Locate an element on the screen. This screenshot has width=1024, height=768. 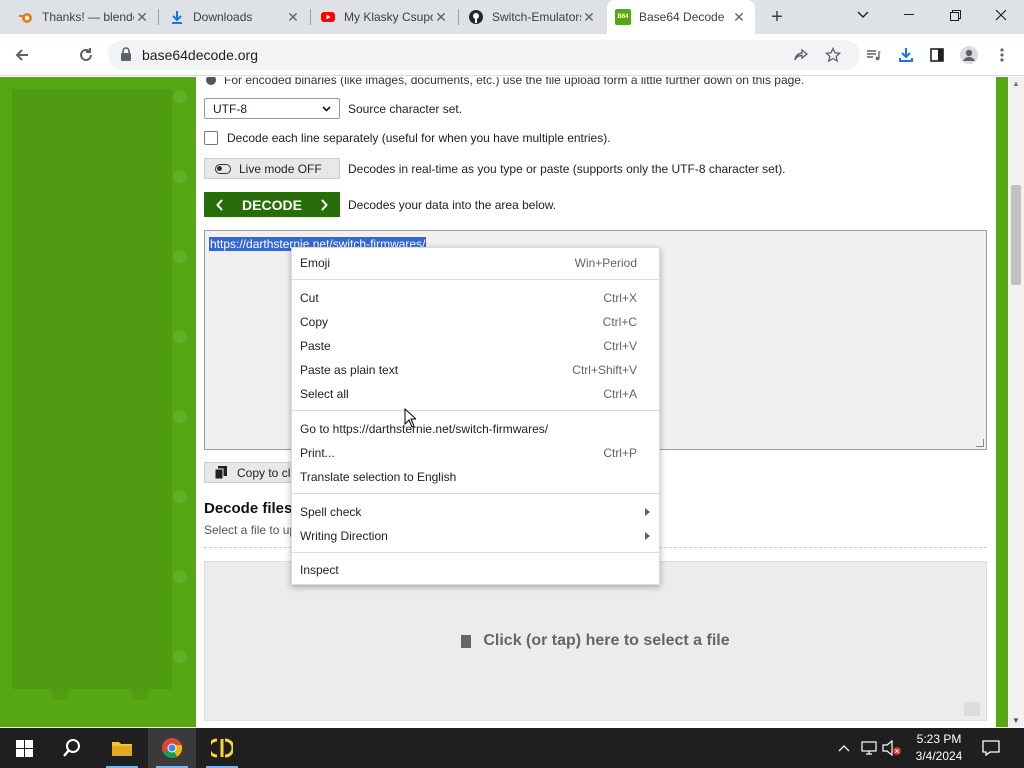
menu-item-label: Copy is located at coordinates (314, 322).